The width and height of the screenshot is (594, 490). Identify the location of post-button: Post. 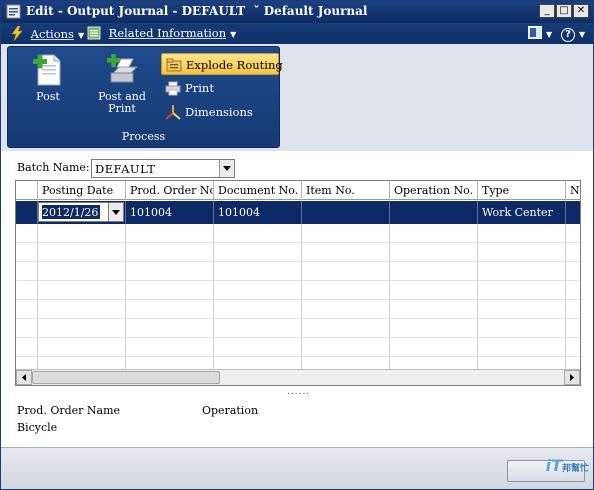
(48, 78).